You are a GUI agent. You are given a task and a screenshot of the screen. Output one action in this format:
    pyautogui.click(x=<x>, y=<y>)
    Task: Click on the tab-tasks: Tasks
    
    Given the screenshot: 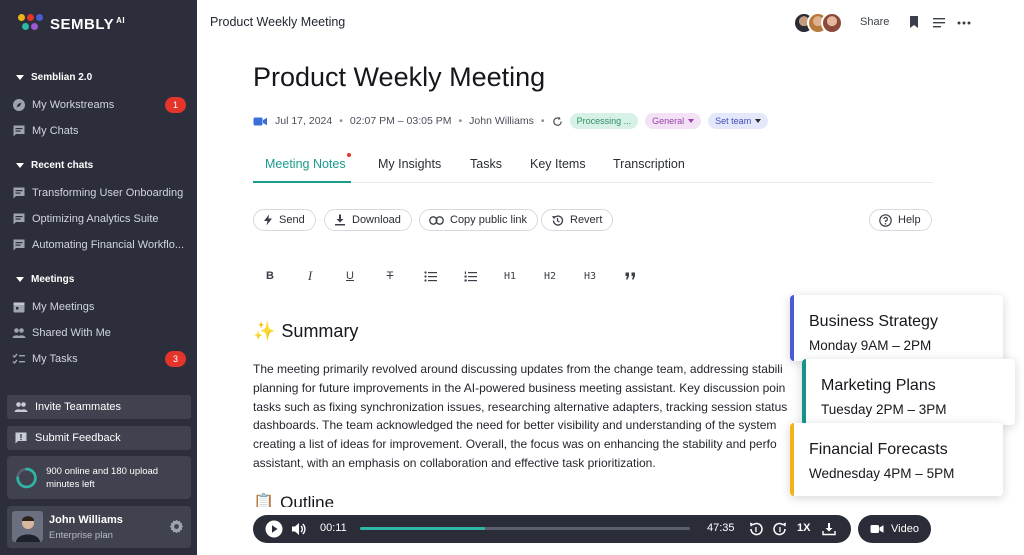 What is the action you would take?
    pyautogui.click(x=486, y=164)
    